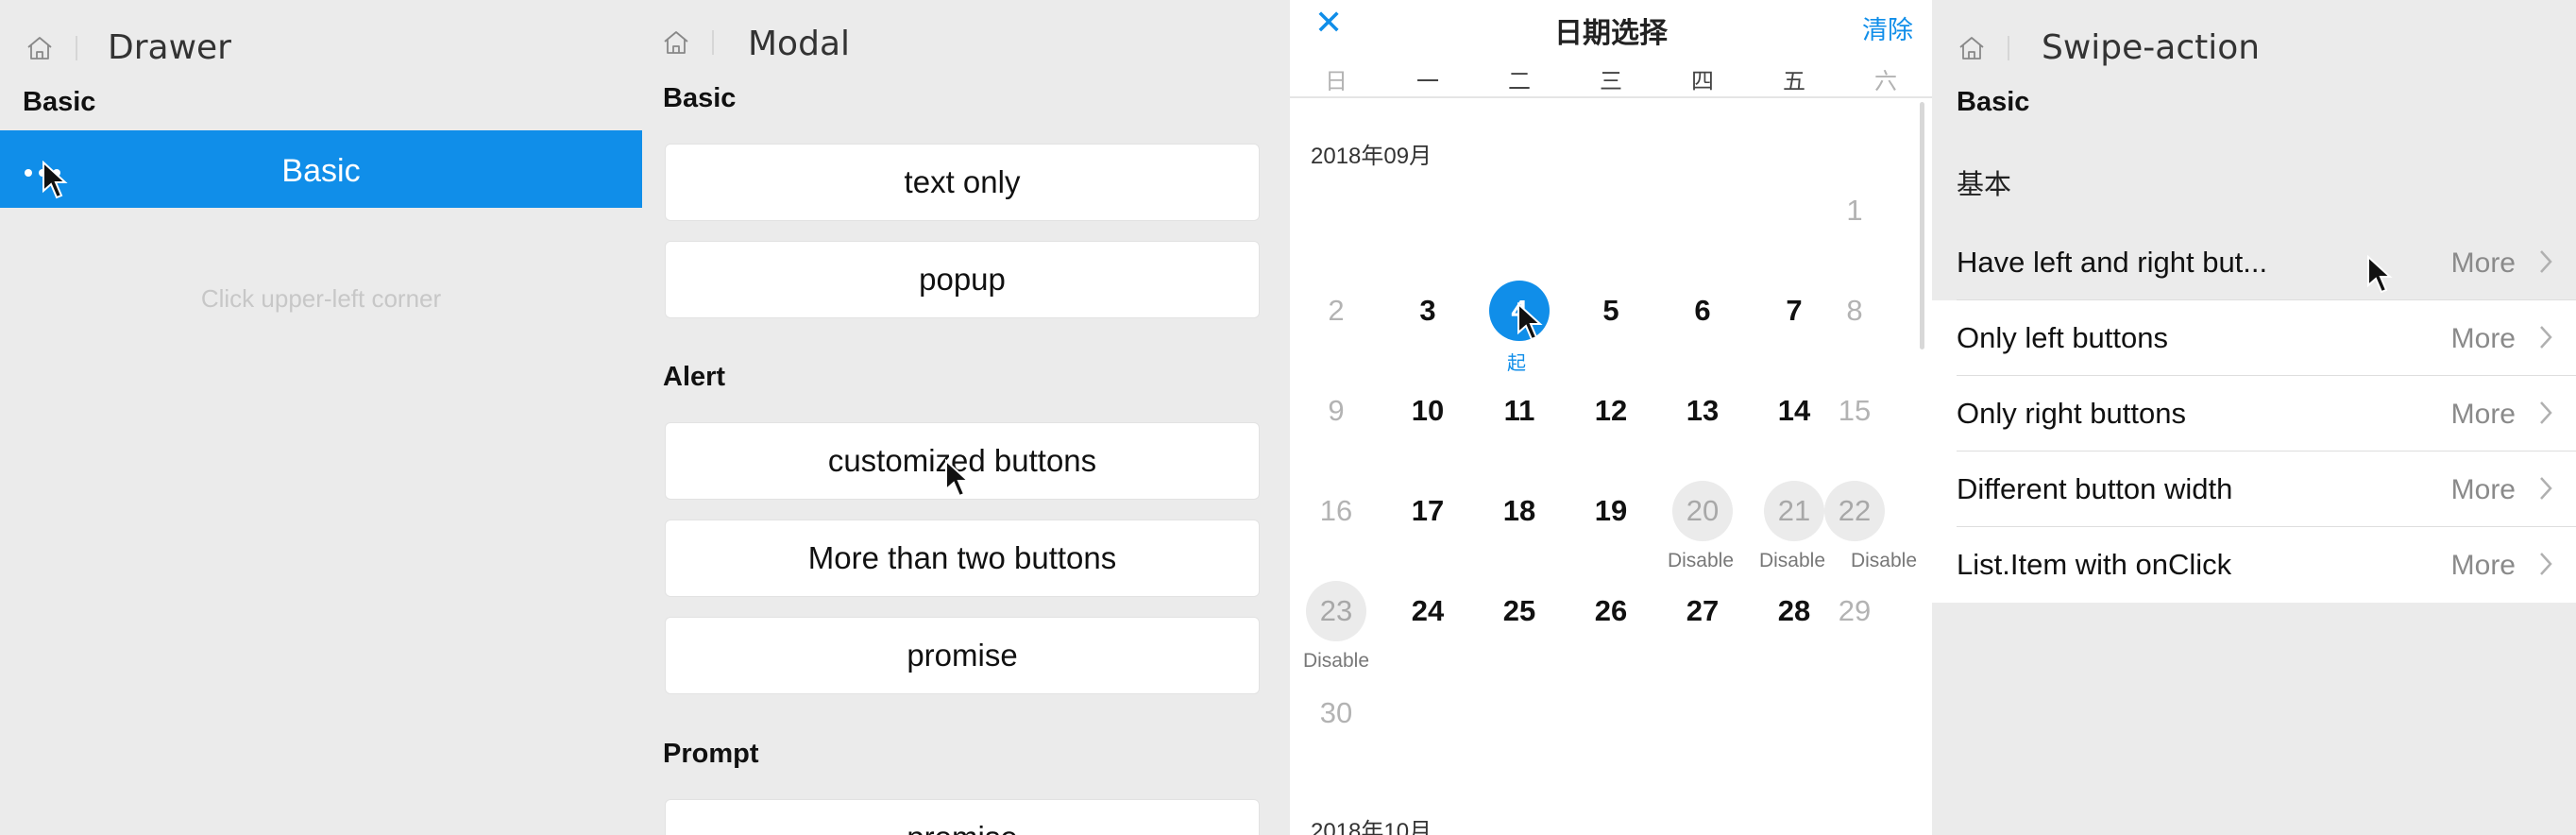  What do you see at coordinates (1855, 311) in the screenshot?
I see `calendar-day: 8` at bounding box center [1855, 311].